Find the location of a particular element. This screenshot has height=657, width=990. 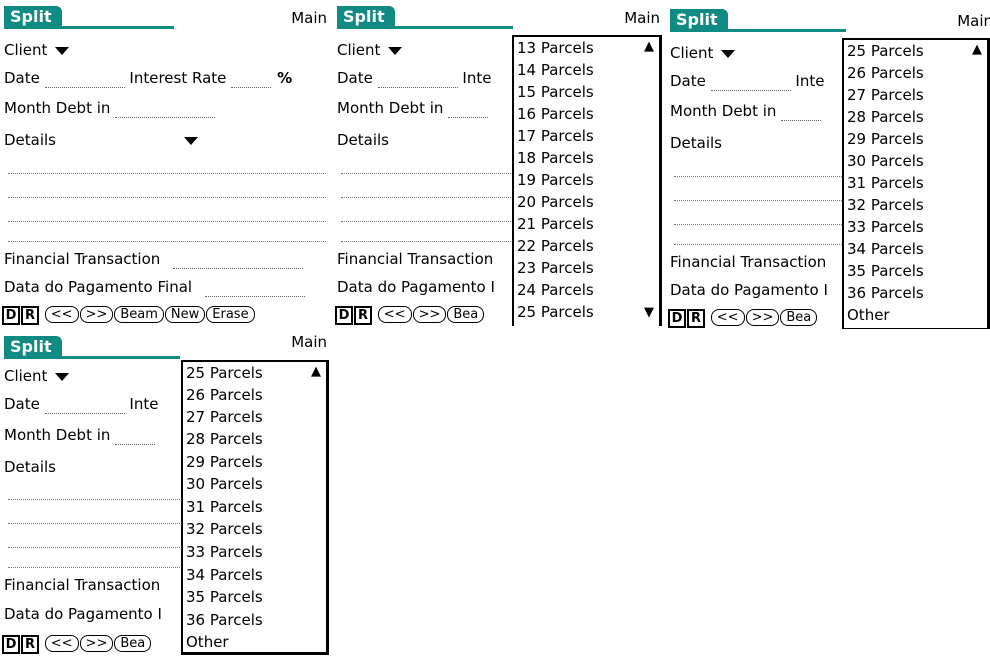

erase-button: Erase is located at coordinates (230, 314).